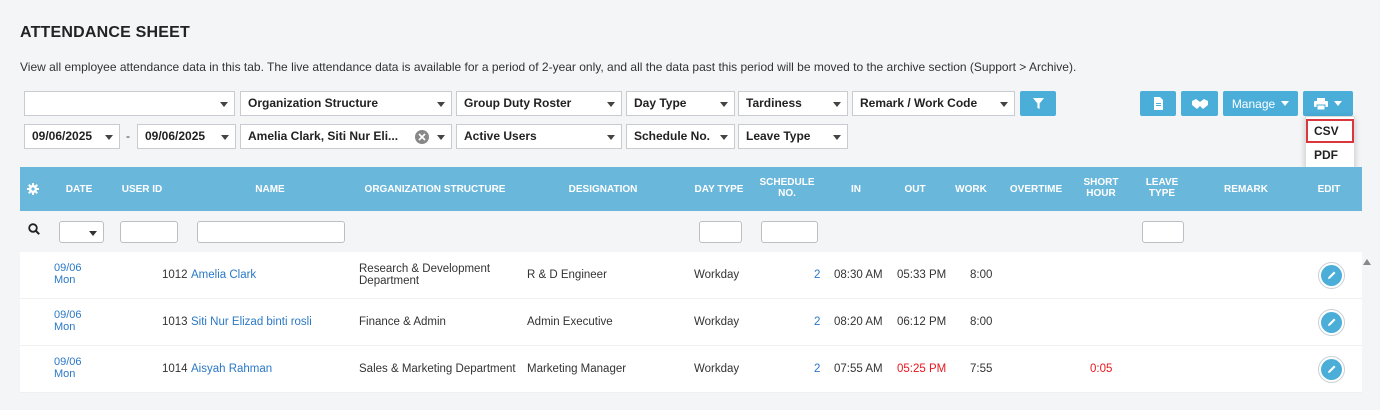  Describe the element at coordinates (518, 103) in the screenshot. I see `group-duty-roster-label: Group Duty Roster` at that location.